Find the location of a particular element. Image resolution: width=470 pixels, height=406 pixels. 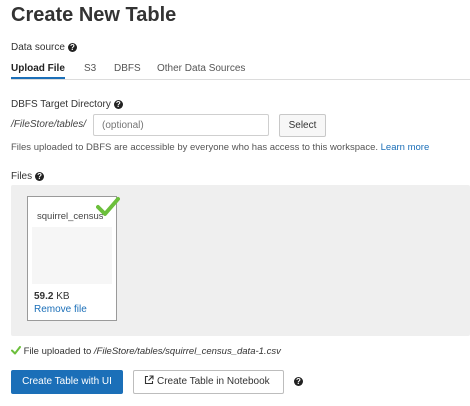

files-label-row: Files? is located at coordinates (28, 176).